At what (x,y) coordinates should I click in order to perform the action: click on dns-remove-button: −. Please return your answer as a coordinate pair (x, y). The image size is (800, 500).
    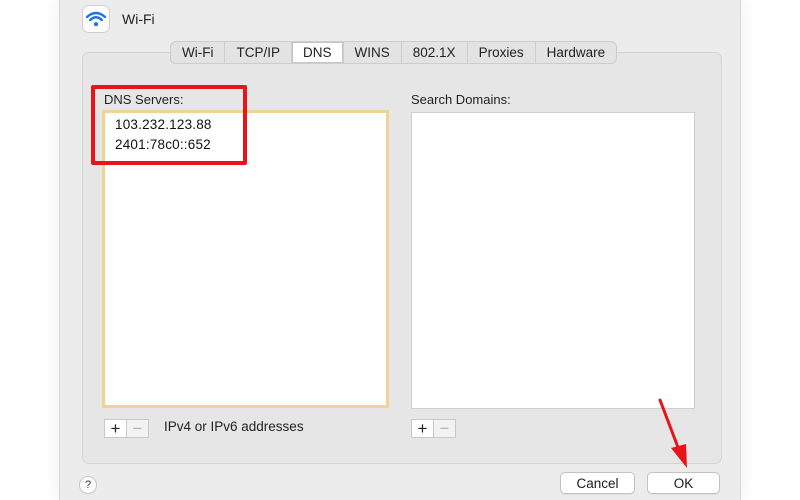
    Looking at the image, I should click on (137, 428).